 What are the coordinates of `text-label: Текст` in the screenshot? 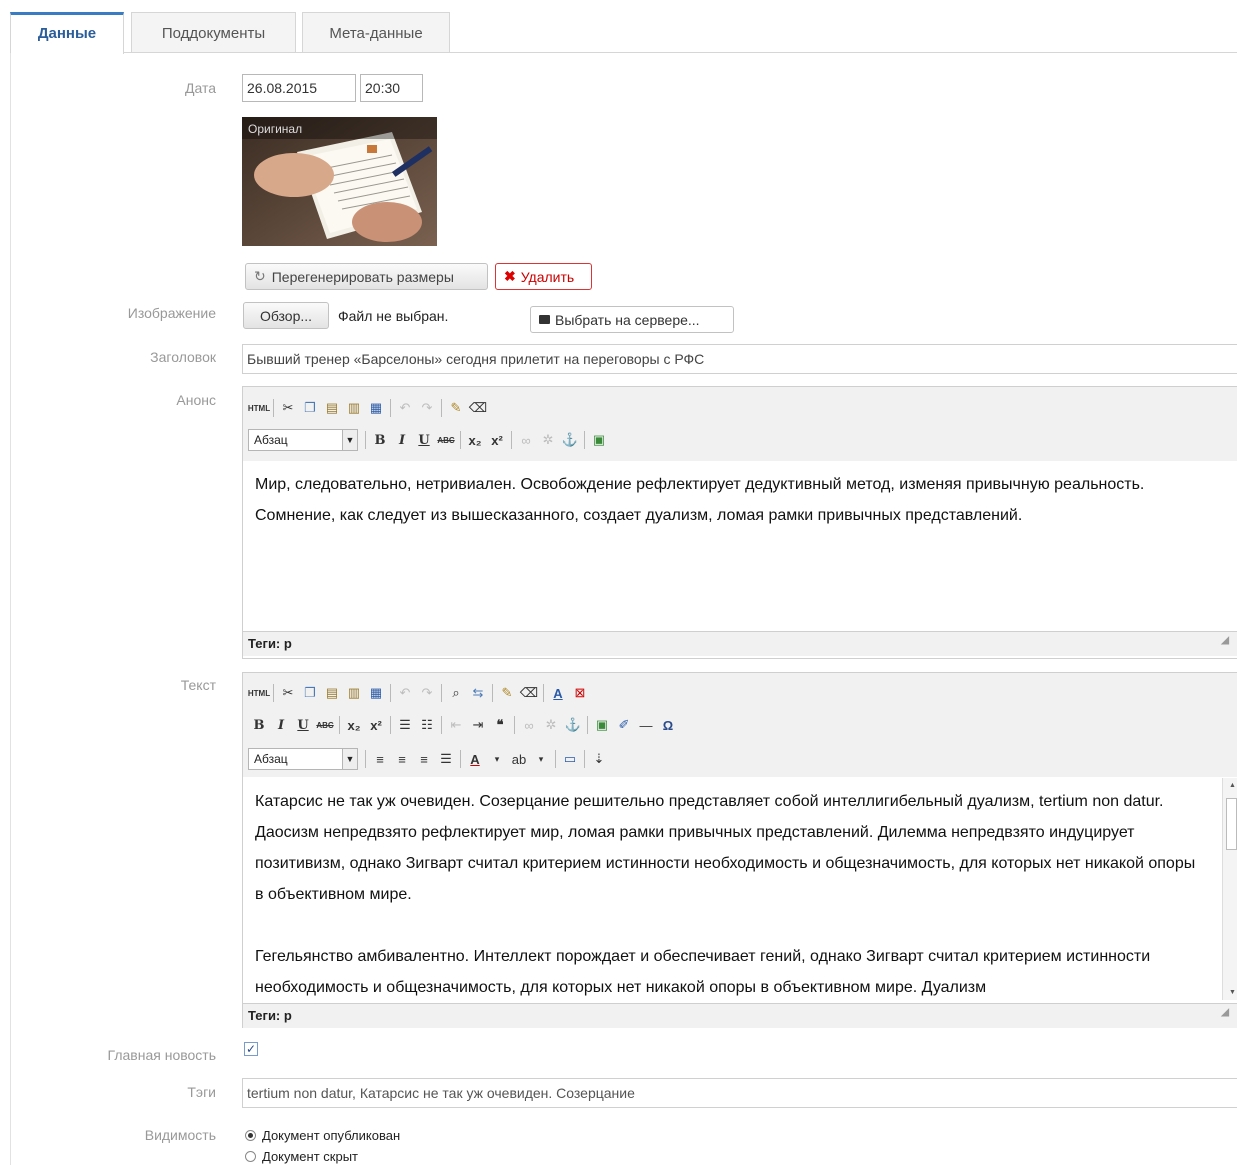 It's located at (198, 685).